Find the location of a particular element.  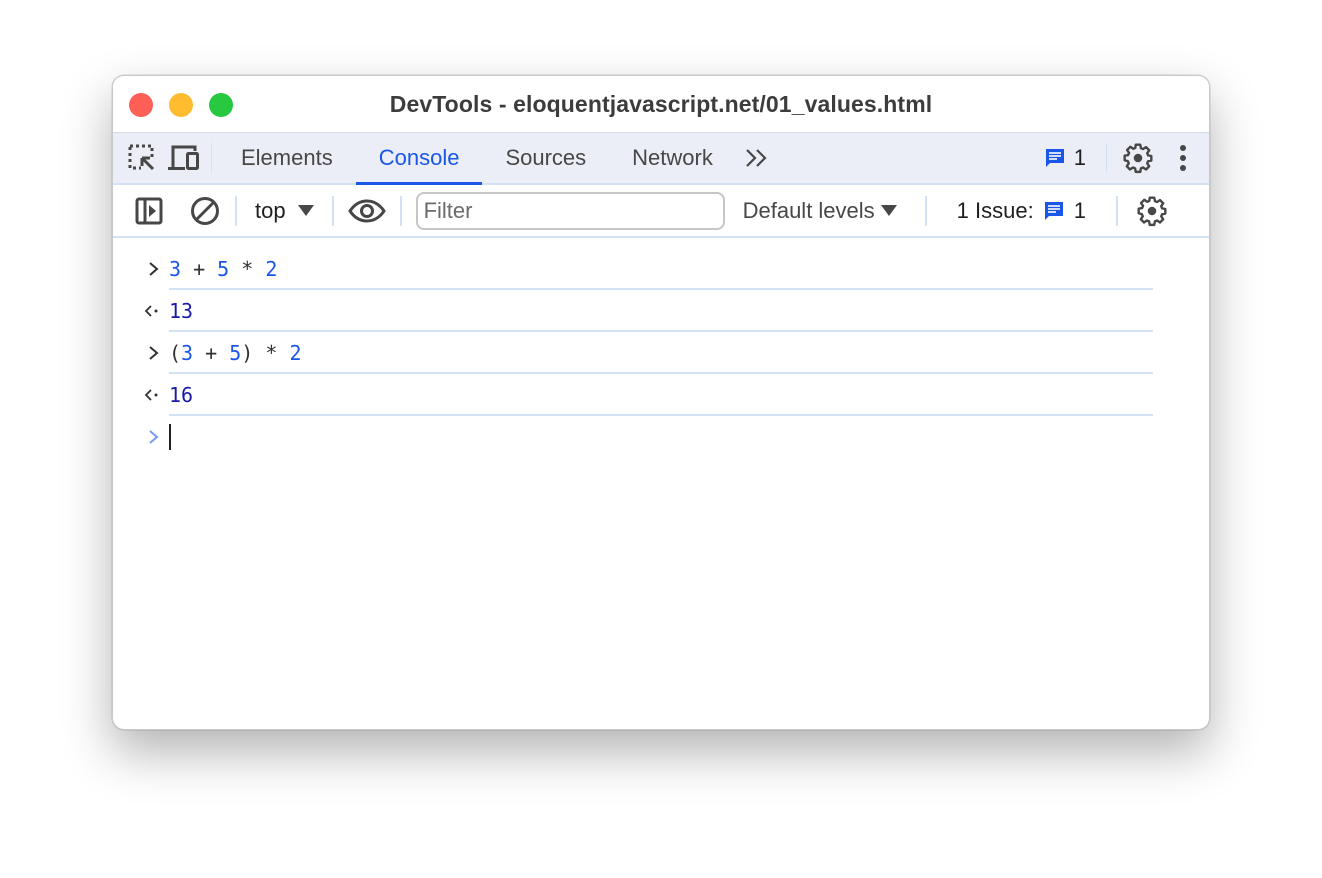

clear-icon is located at coordinates (205, 210).